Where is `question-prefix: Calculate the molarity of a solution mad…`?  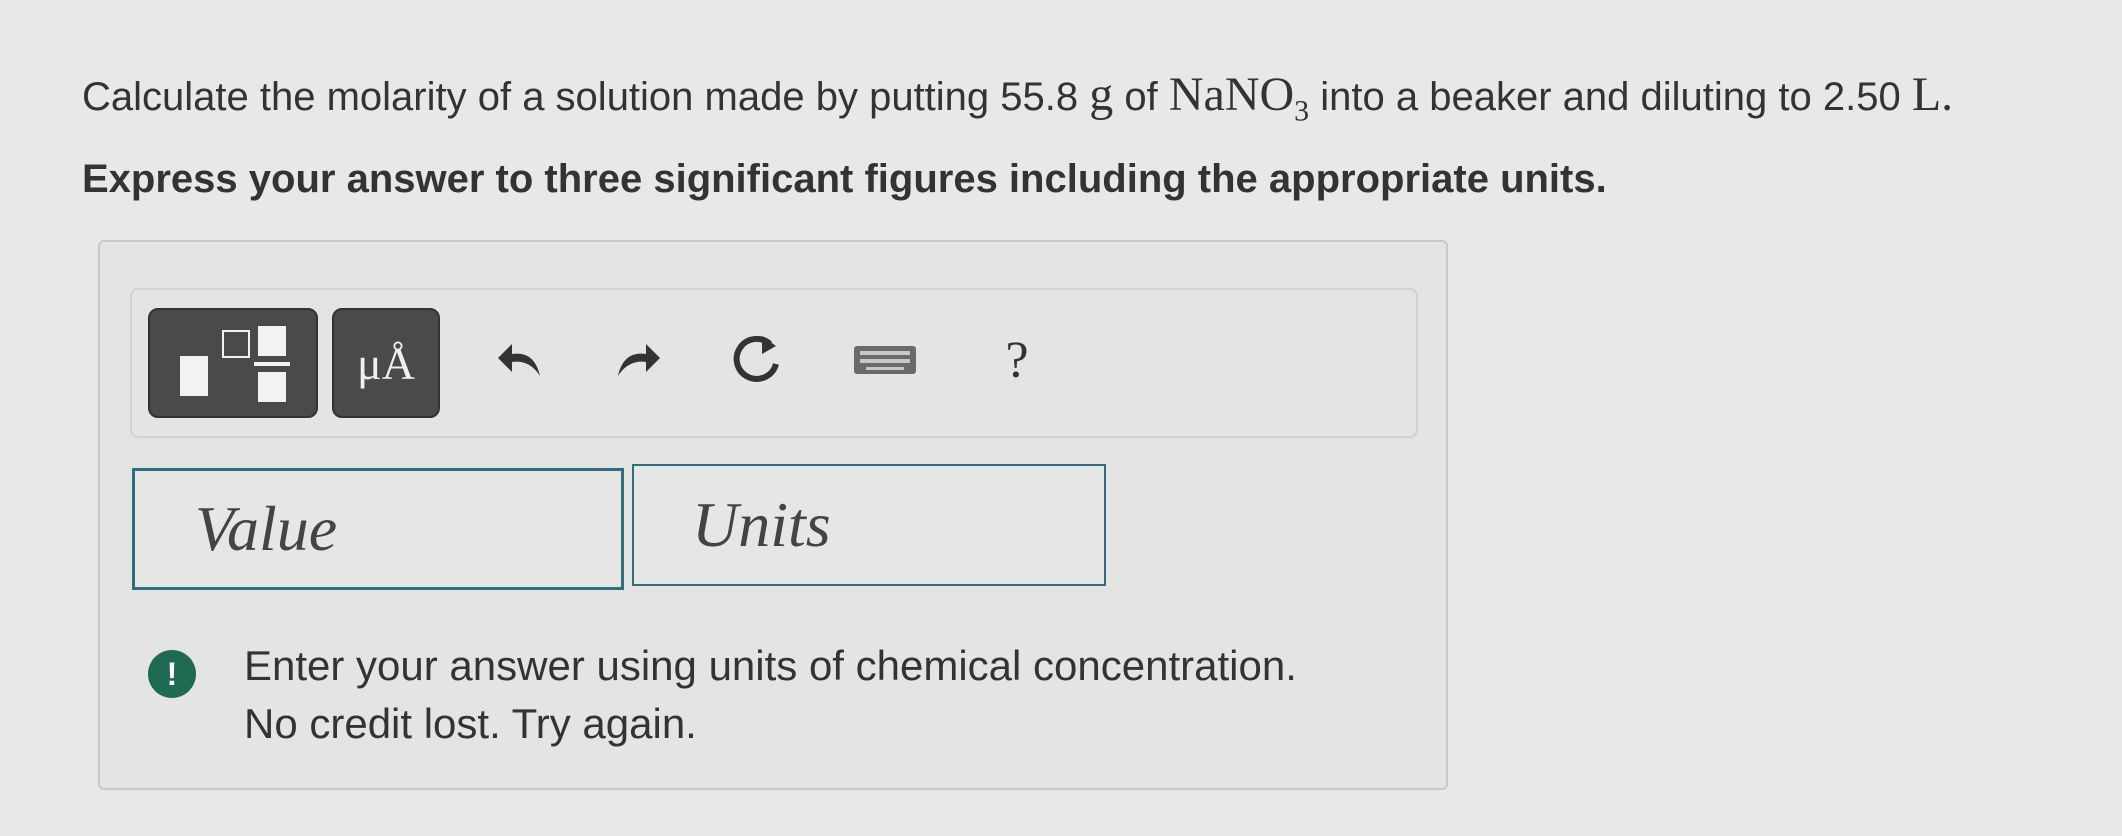 question-prefix: Calculate the molarity of a solution mad… is located at coordinates (580, 97).